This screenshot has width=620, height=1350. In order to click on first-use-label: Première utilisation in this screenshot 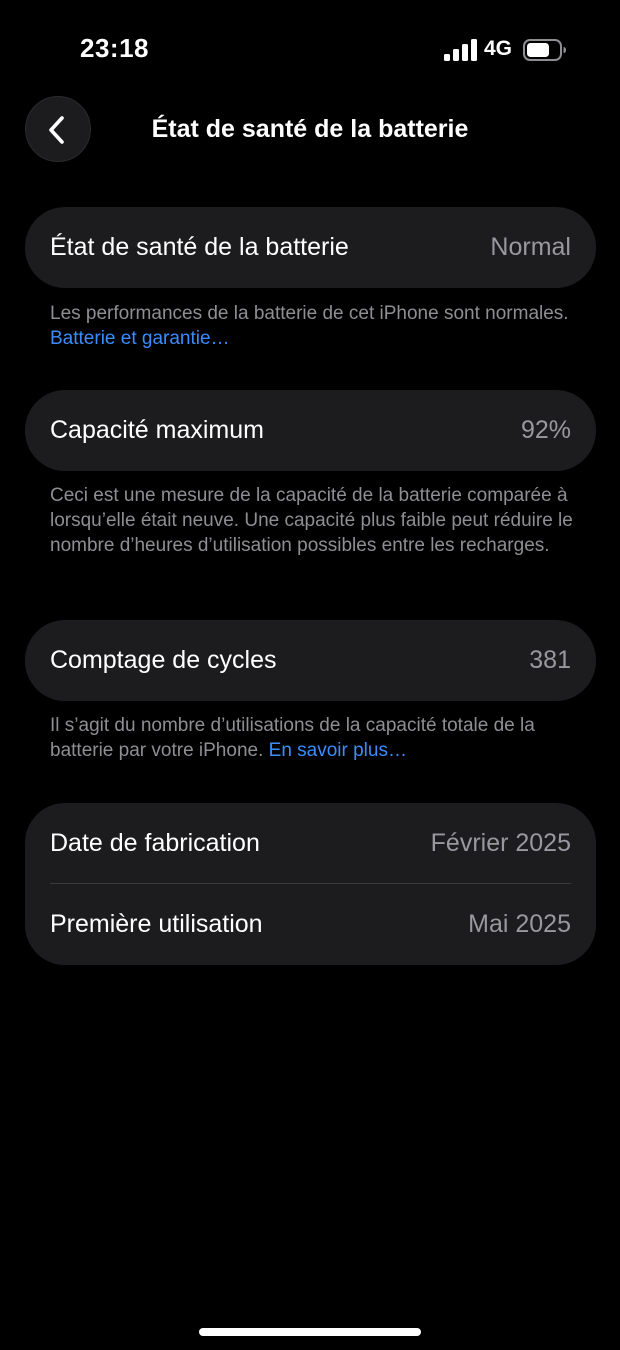, I will do `click(156, 924)`.